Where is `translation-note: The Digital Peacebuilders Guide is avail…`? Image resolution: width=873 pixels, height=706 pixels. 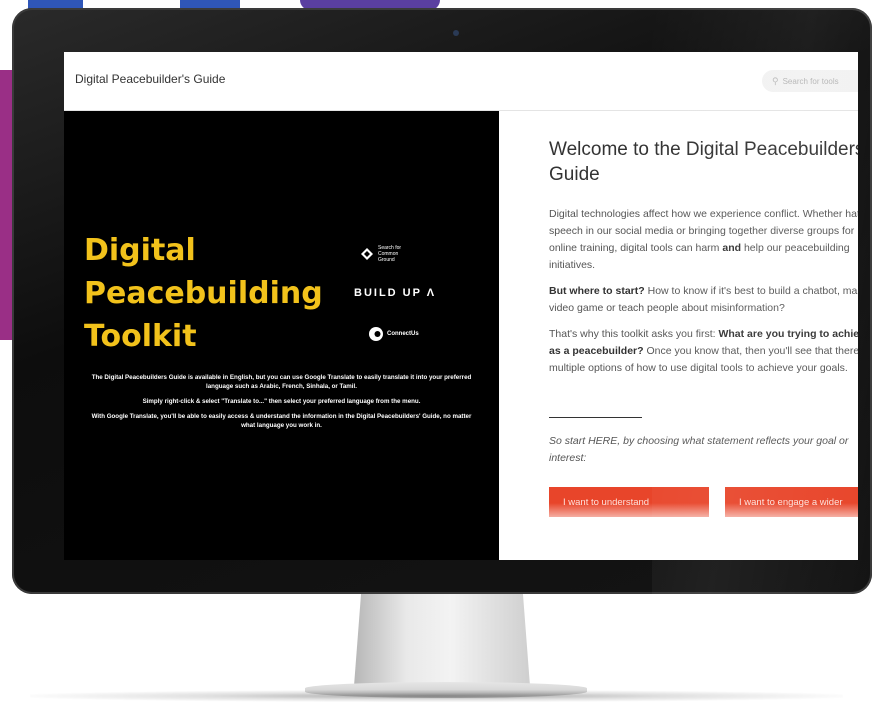 translation-note: The Digital Peacebuilders Guide is avail… is located at coordinates (281, 404).